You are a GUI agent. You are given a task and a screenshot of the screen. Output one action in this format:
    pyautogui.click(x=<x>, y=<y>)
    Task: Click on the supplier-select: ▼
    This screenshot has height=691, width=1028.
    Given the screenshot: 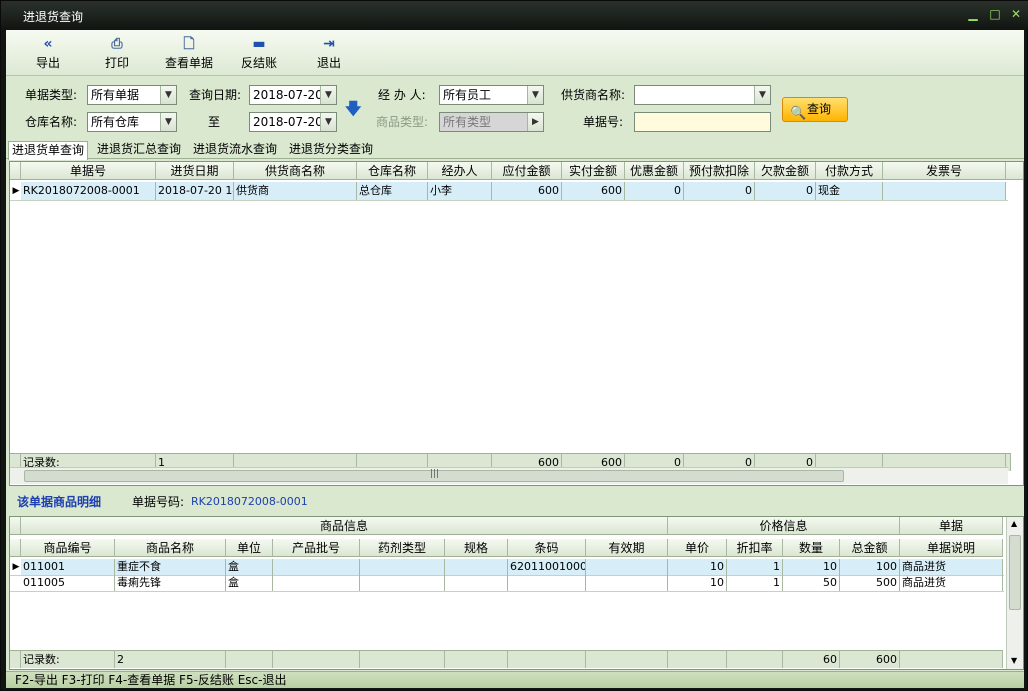 What is the action you would take?
    pyautogui.click(x=702, y=95)
    